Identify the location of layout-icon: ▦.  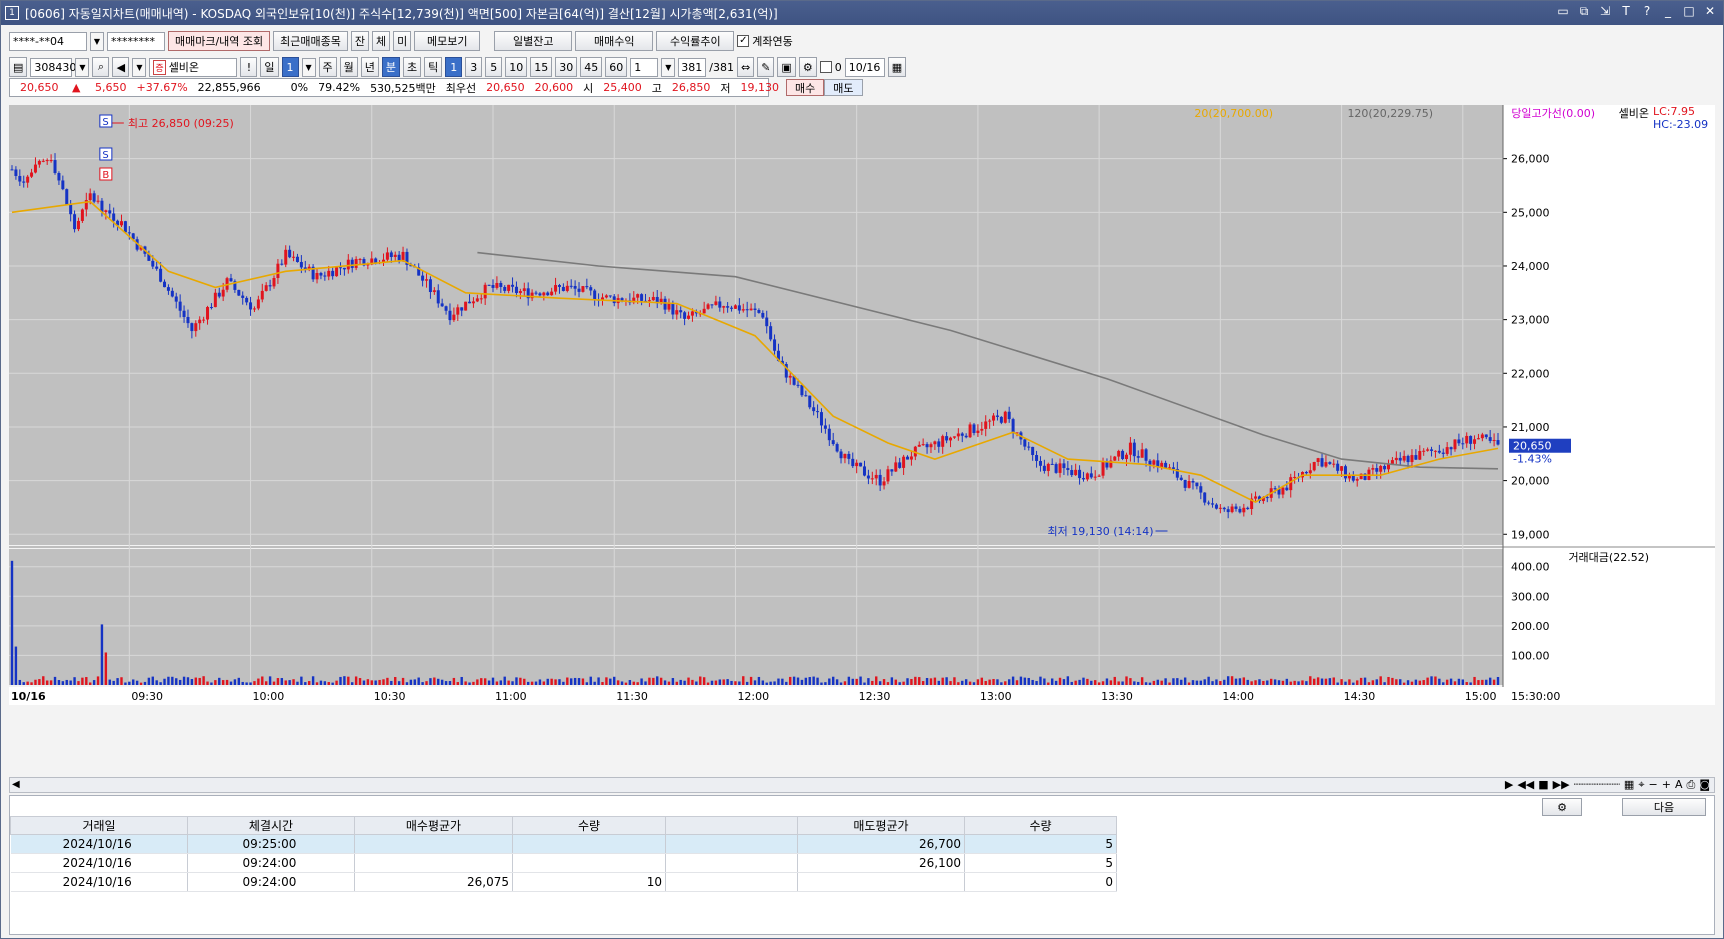
(1629, 785).